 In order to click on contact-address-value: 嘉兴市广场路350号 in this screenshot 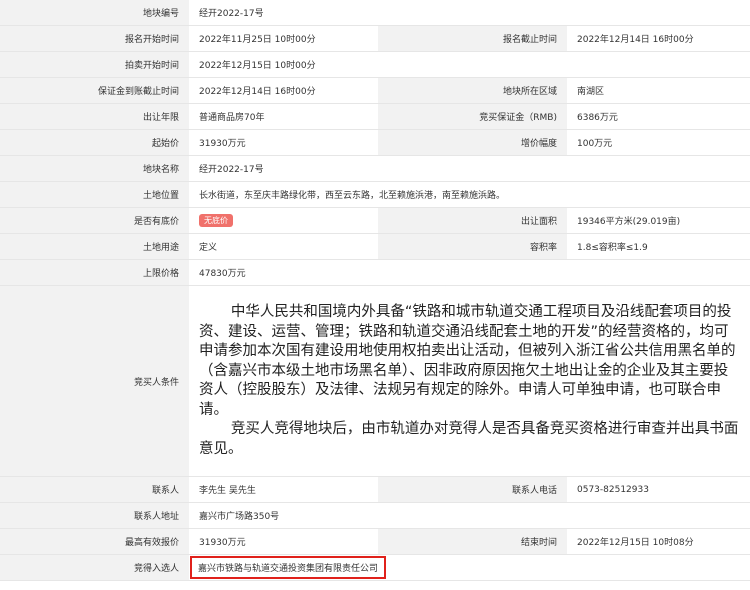, I will do `click(469, 515)`.